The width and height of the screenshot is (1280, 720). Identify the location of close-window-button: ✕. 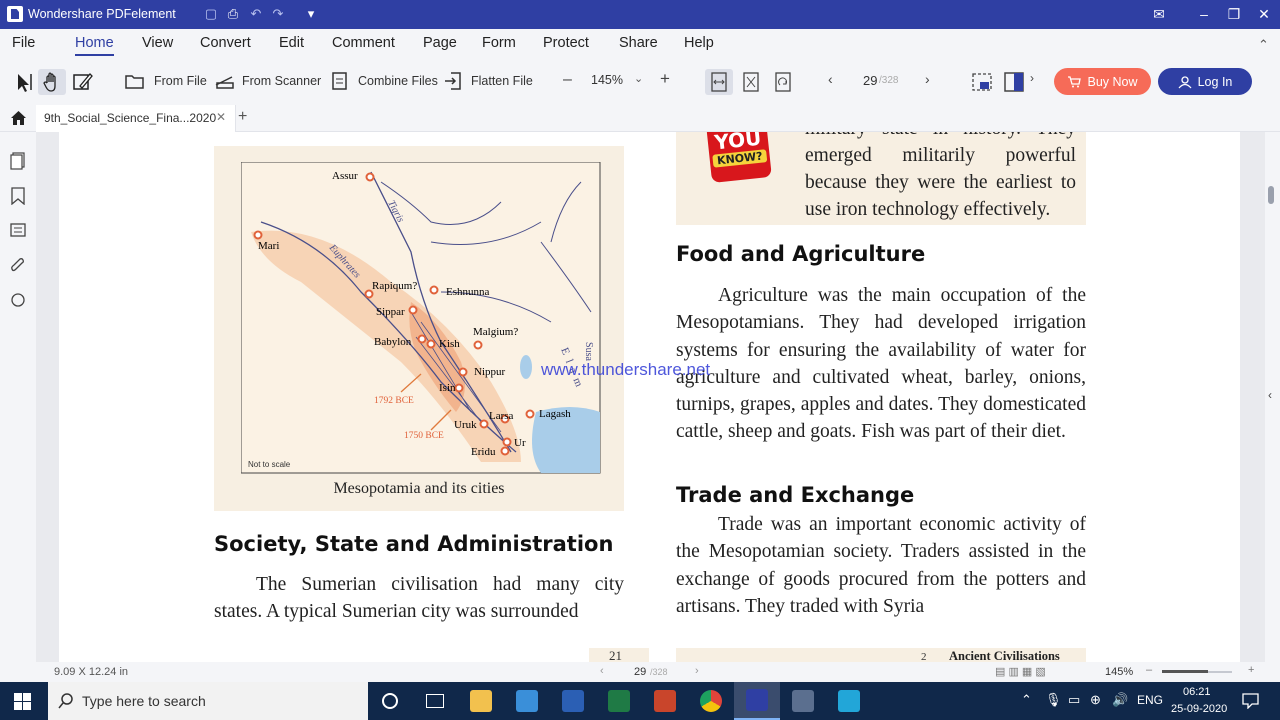
(1264, 14).